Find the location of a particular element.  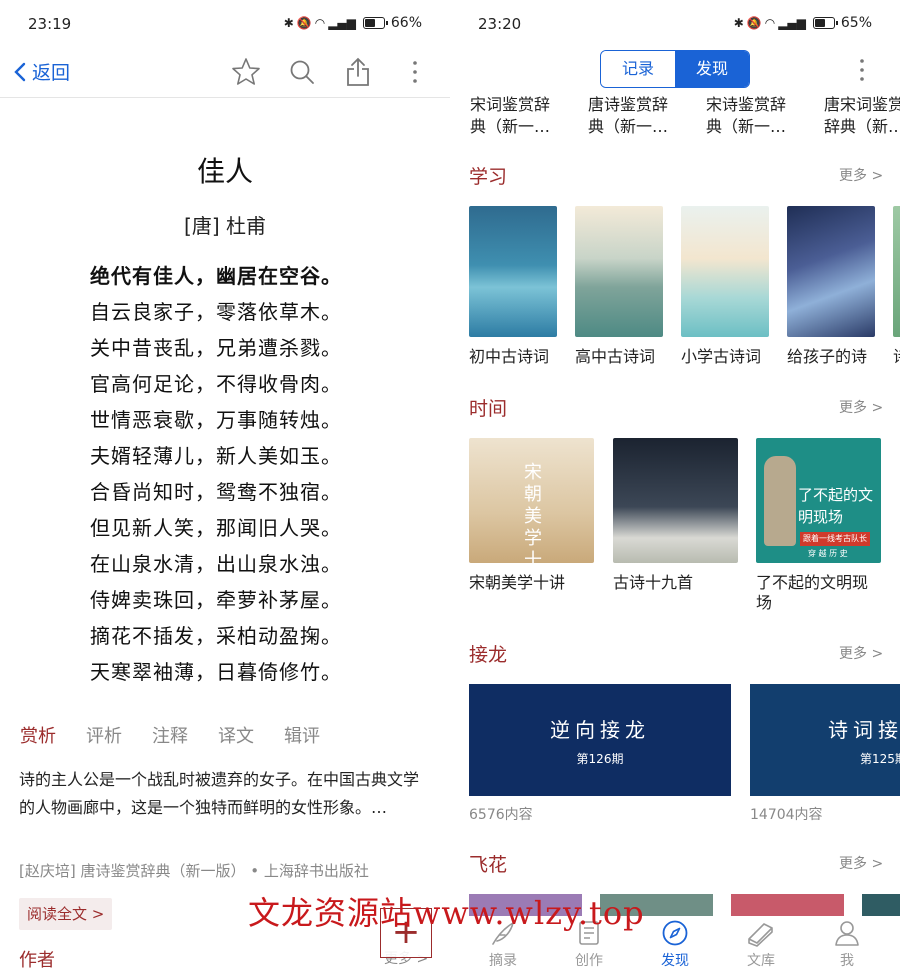

top-bar: 返回 is located at coordinates (225, 73).